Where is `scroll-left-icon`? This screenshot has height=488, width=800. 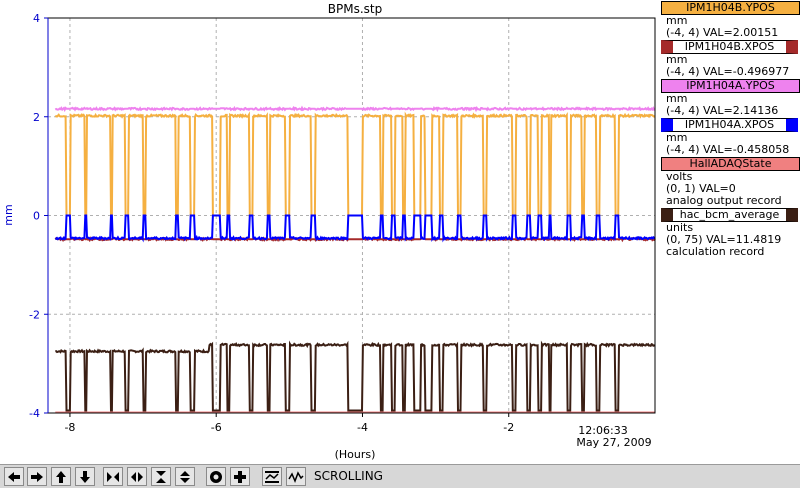 scroll-left-icon is located at coordinates (14, 477).